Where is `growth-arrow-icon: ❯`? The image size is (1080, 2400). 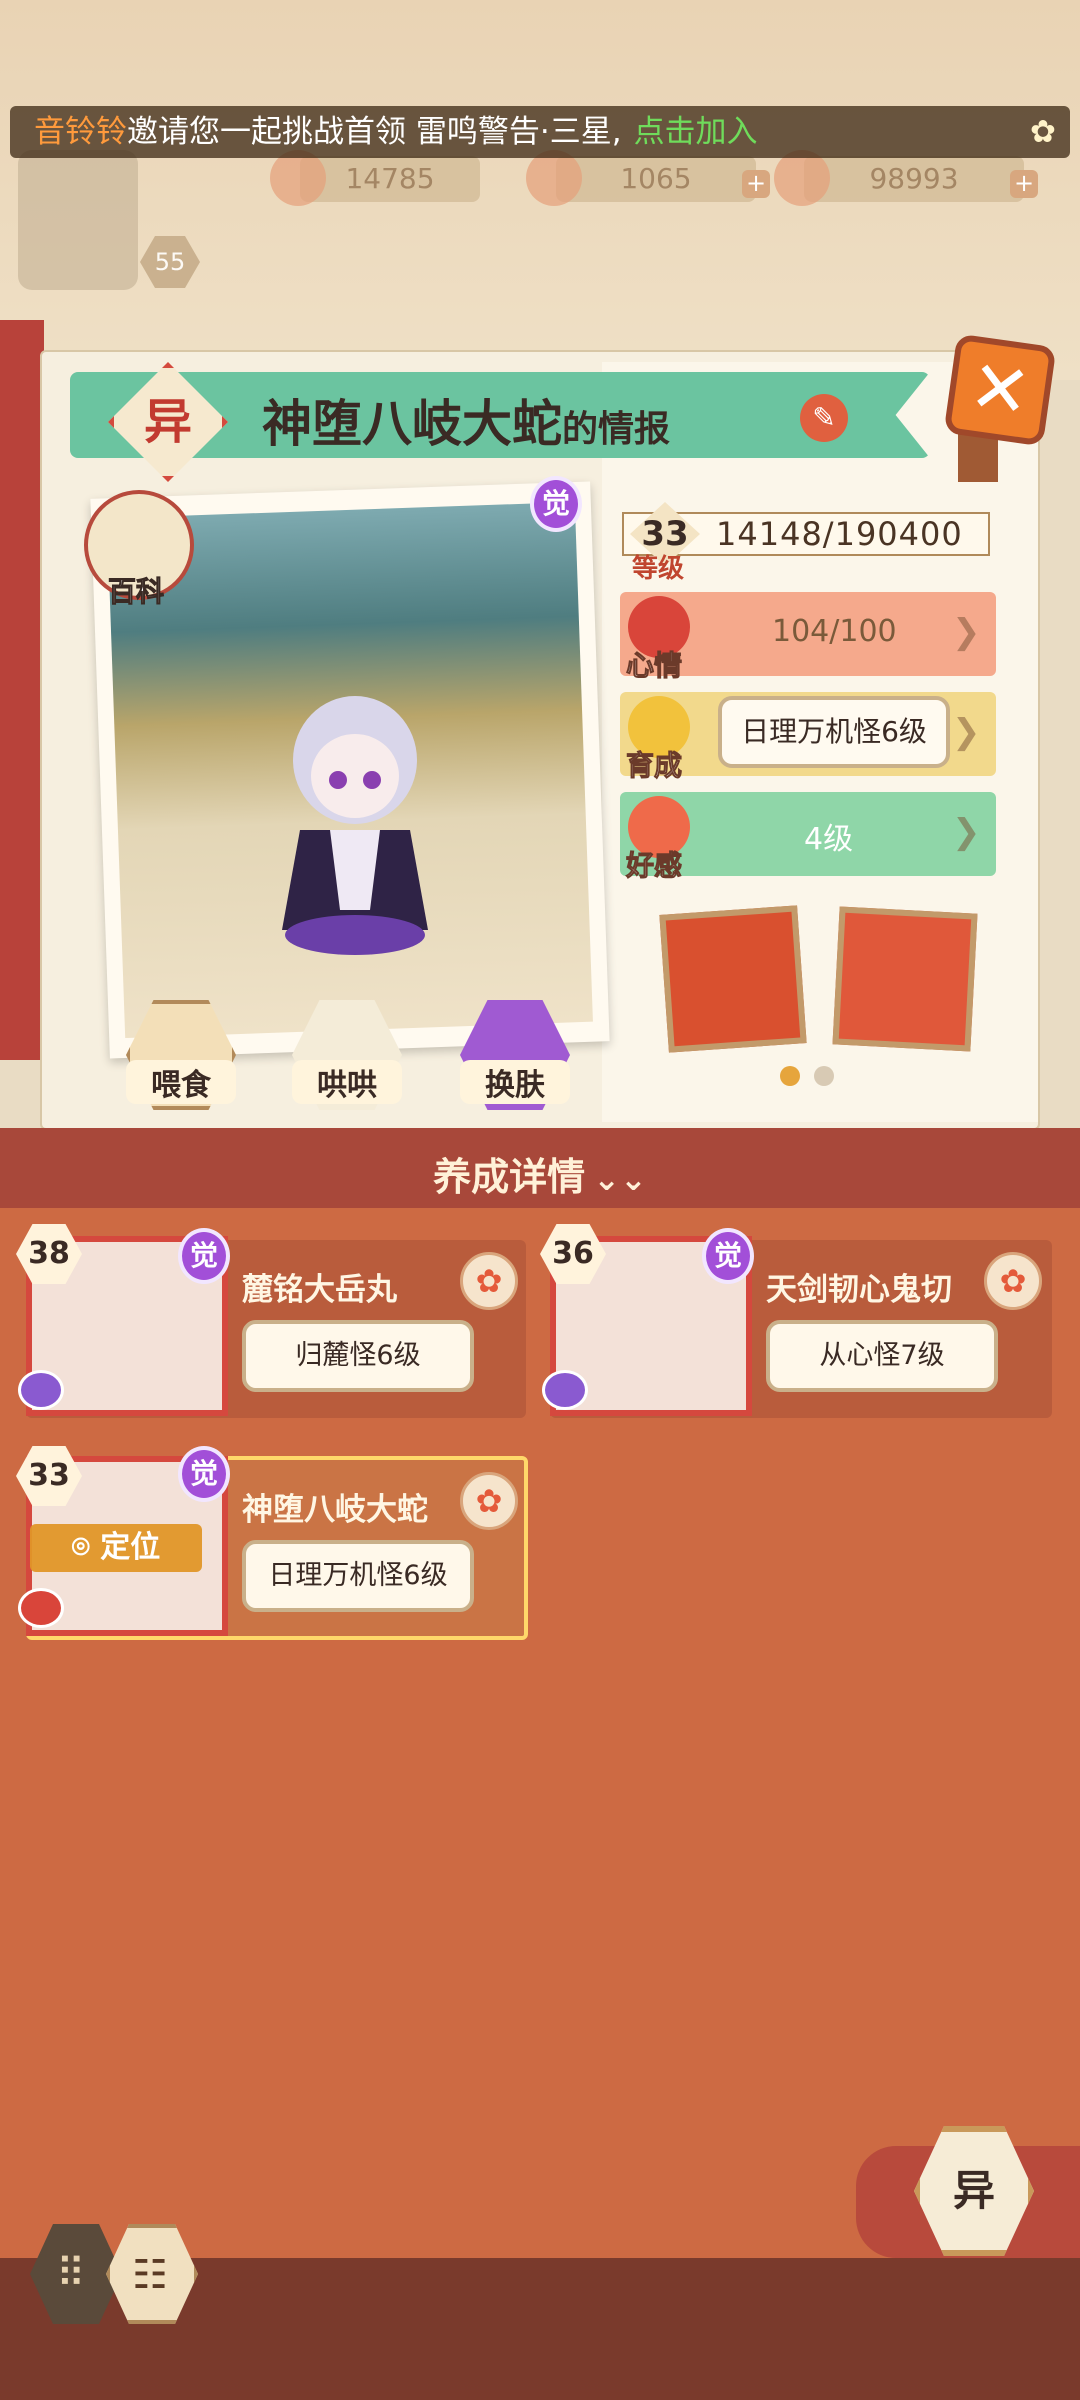
growth-arrow-icon: ❯ is located at coordinates (966, 732).